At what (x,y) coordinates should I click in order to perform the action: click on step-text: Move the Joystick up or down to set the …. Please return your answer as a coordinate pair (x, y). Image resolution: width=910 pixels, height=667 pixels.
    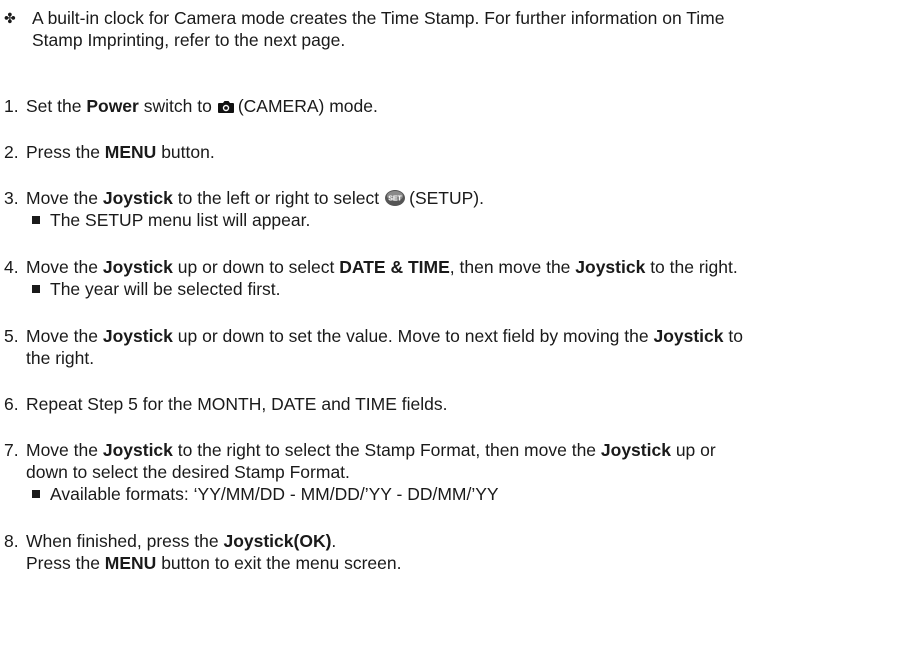
    Looking at the image, I should click on (384, 336).